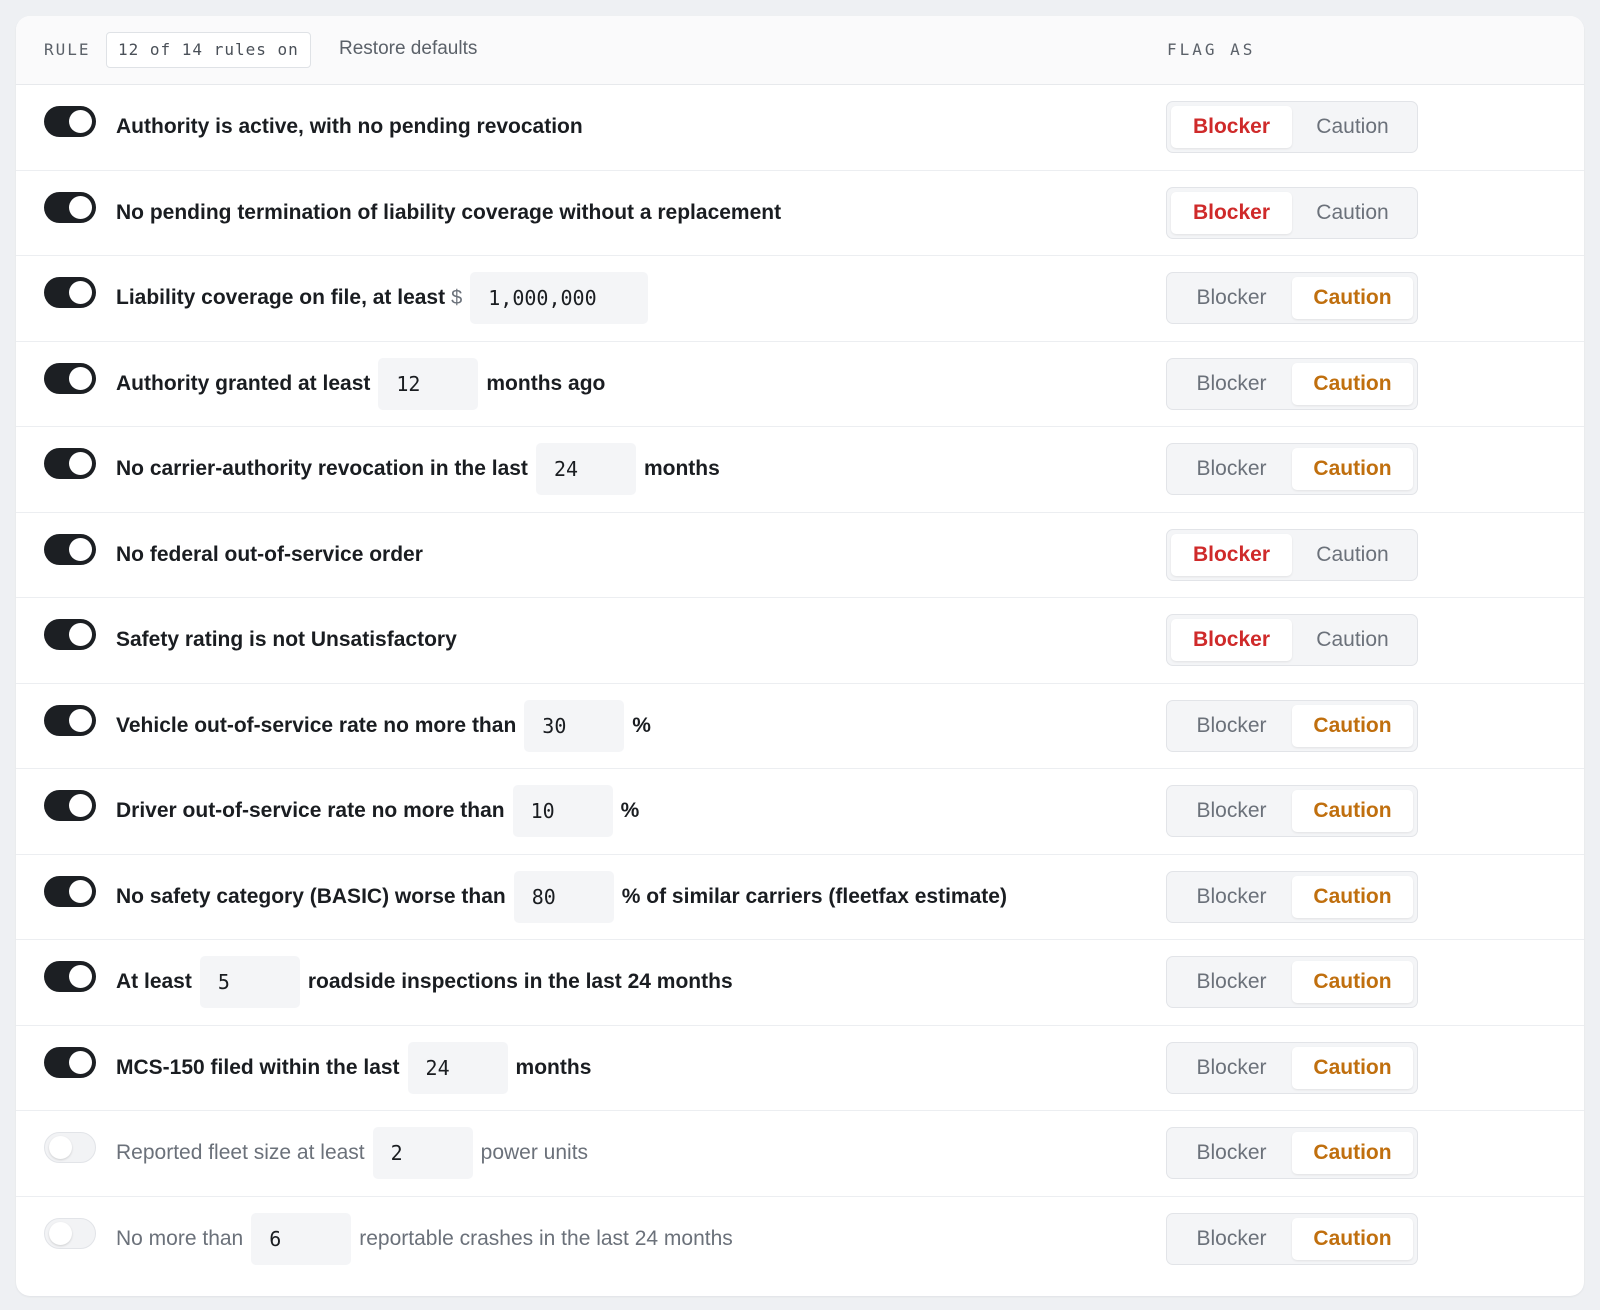 The height and width of the screenshot is (1310, 1600). I want to click on rule-value-input: 2, so click(422, 1153).